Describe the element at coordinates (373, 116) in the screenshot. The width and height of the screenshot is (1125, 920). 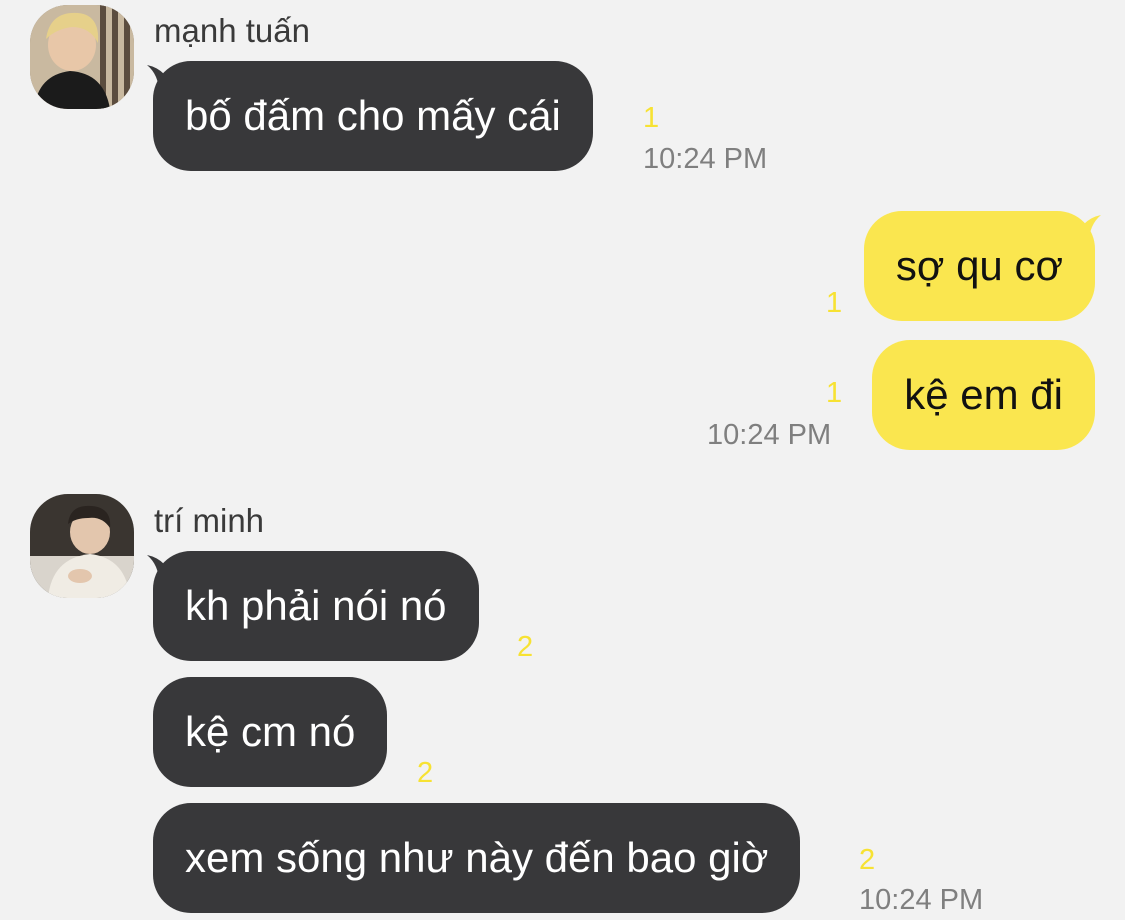
I see `message-bubble: bố đấm cho mấy cái` at that location.